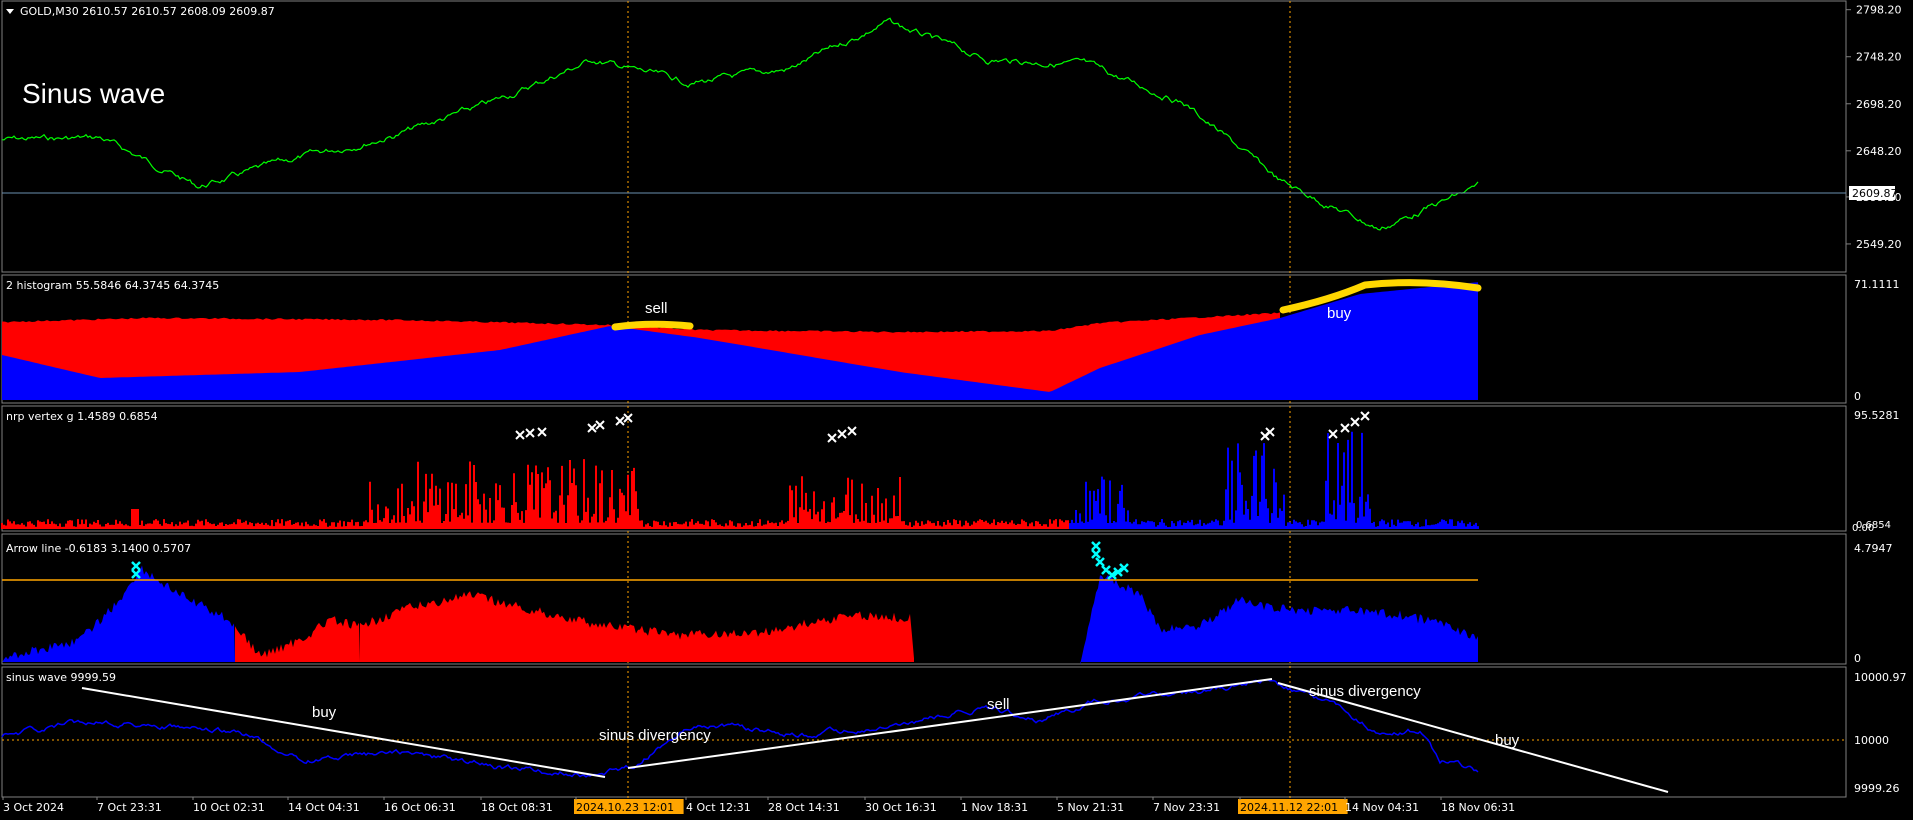  Describe the element at coordinates (1879, 151) in the screenshot. I see `price-tick-label: 2648.20` at that location.